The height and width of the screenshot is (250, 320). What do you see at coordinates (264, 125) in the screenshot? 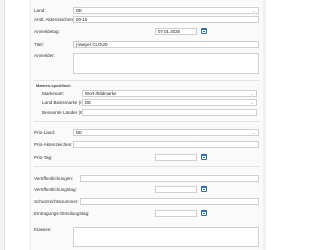
I see `scrollbar` at bounding box center [264, 125].